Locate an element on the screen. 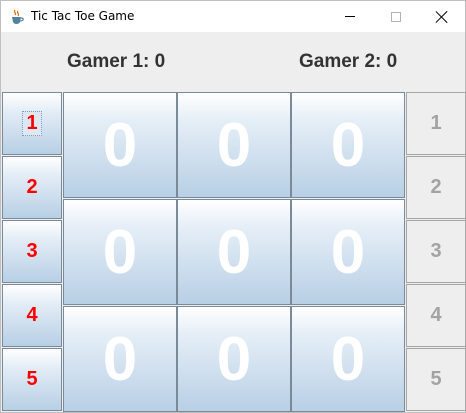 This screenshot has height=413, width=466. title-bar: Tic Tac Toe Game is located at coordinates (233, 16).